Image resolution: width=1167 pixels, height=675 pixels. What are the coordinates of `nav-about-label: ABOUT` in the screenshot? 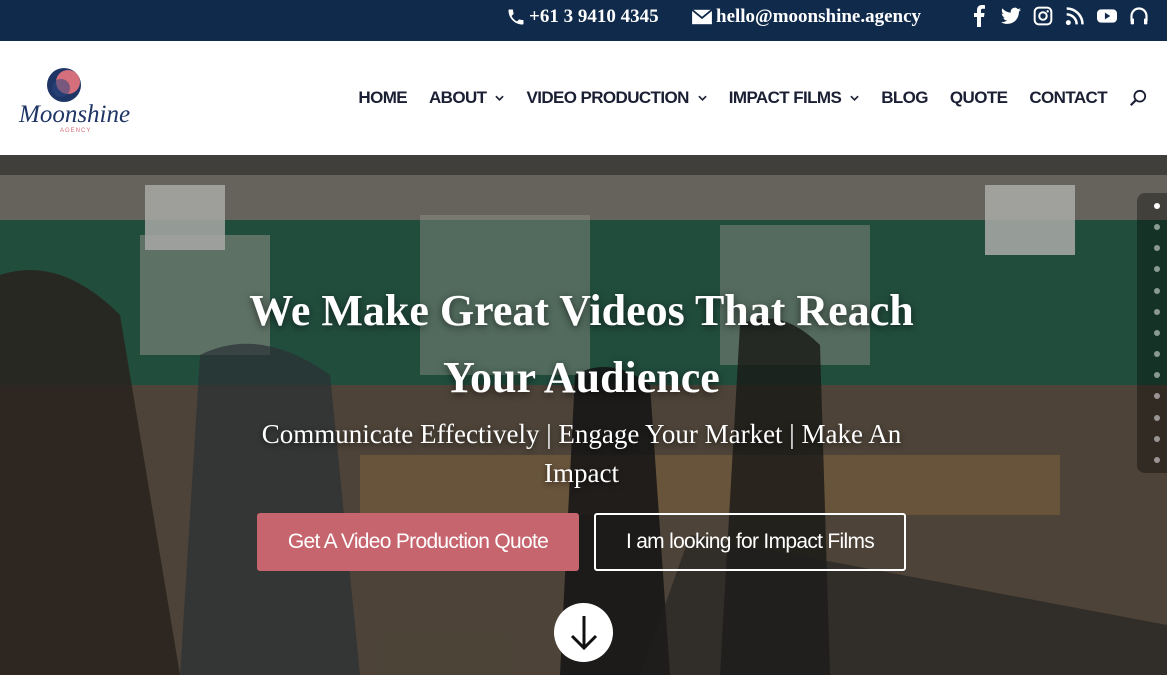 It's located at (458, 97).